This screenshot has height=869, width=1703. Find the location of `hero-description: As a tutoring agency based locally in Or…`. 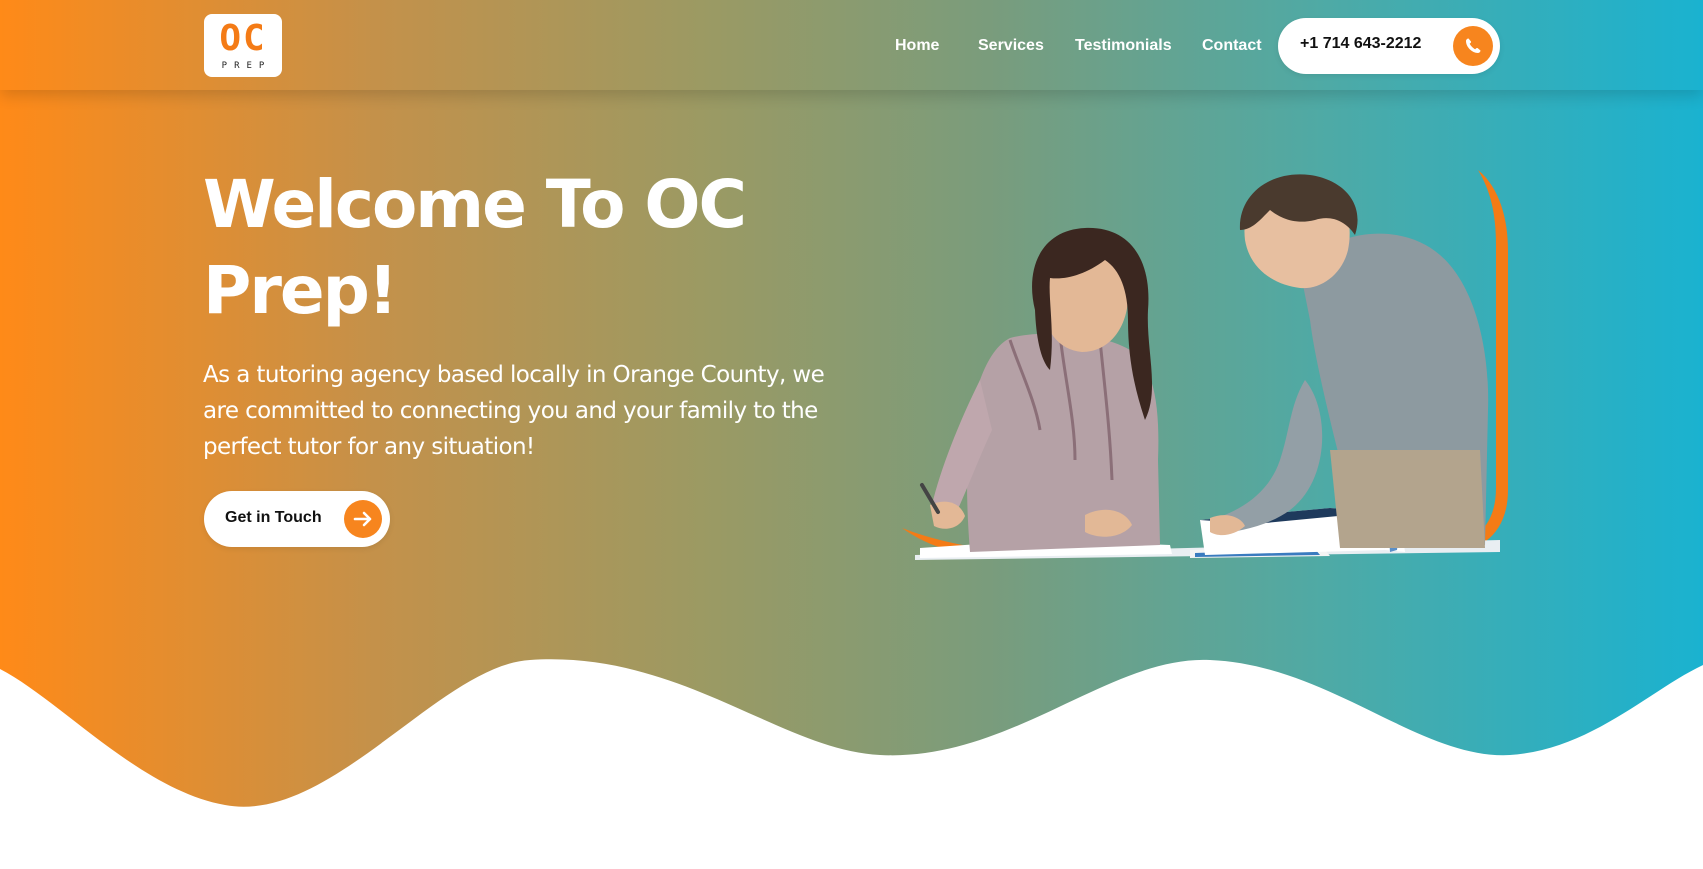

hero-description: As a tutoring agency based locally in Or… is located at coordinates (514, 411).